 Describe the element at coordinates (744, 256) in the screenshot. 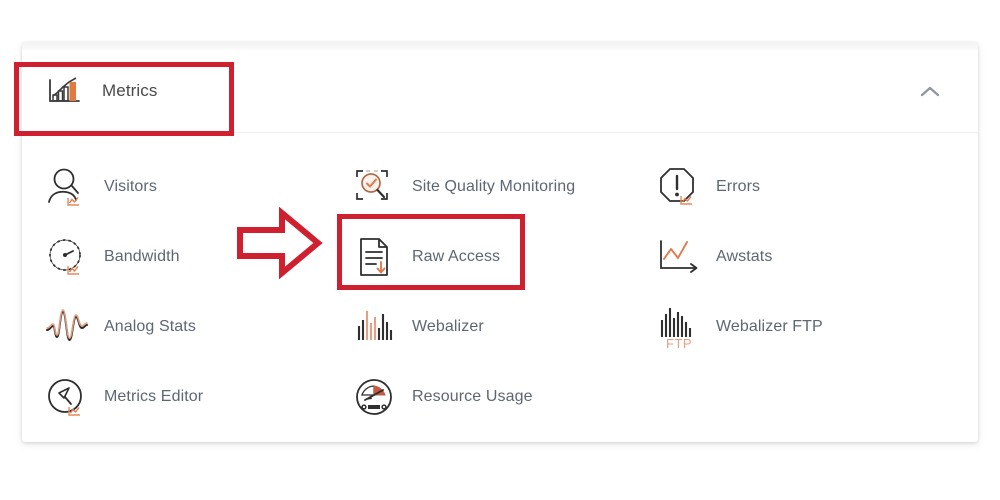

I see `tile-label: Awstats` at that location.